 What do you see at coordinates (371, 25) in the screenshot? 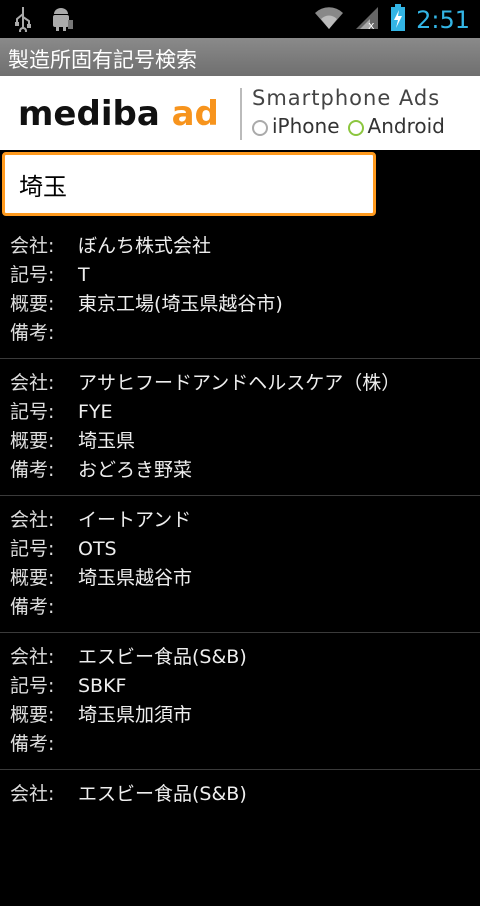
I see `svg-text: x` at bounding box center [371, 25].